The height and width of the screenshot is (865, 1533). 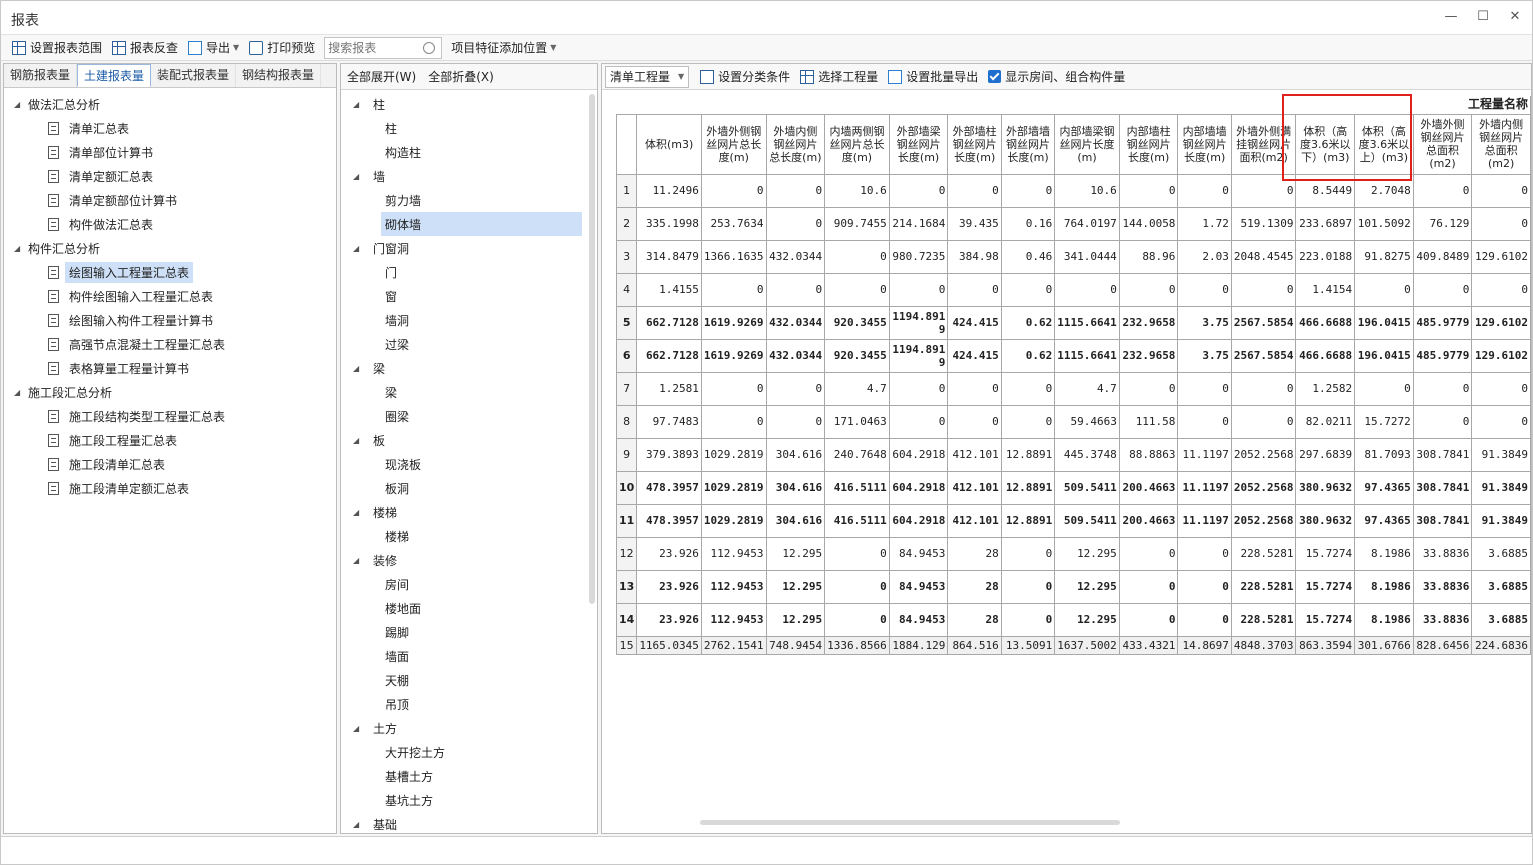 What do you see at coordinates (114, 75) in the screenshot?
I see `tab-civil: 土建报表量` at bounding box center [114, 75].